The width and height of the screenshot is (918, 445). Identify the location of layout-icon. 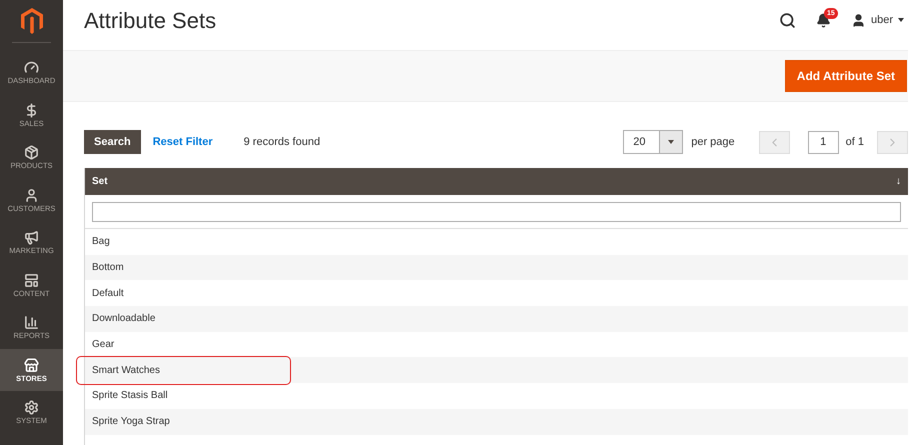
(31, 280).